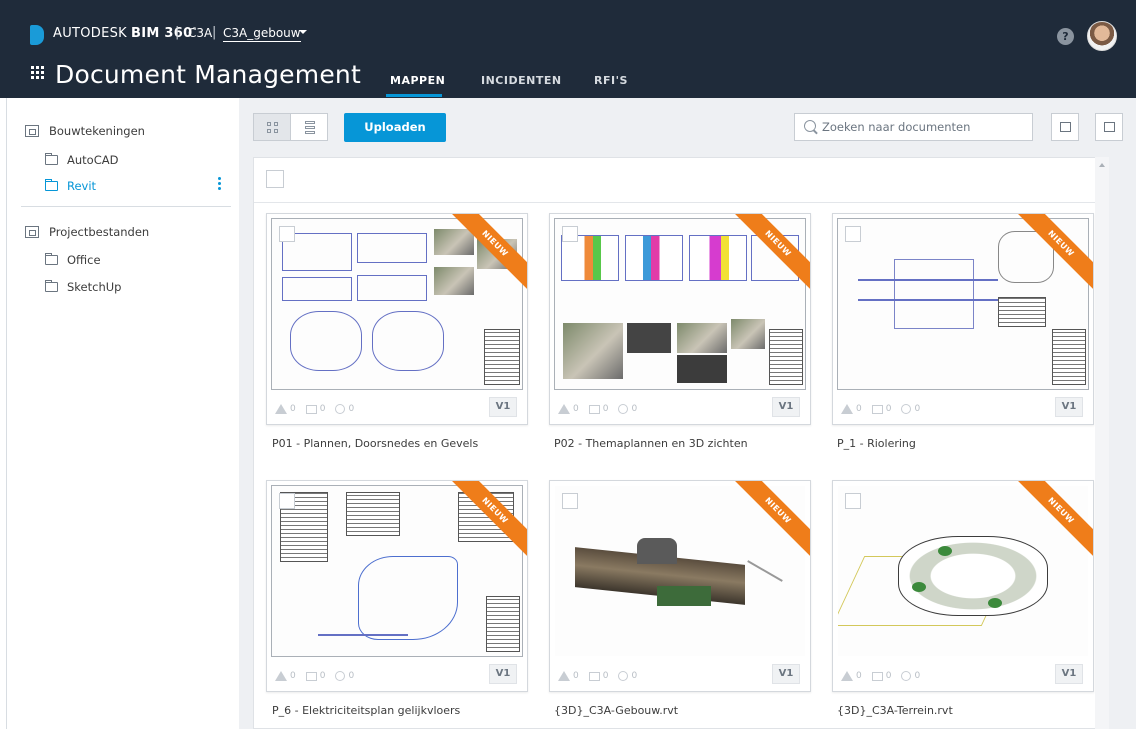 Image resolution: width=1136 pixels, height=729 pixels. I want to click on document-name: P_6 - Elektriciteitsplan gelijkvloers, so click(366, 710).